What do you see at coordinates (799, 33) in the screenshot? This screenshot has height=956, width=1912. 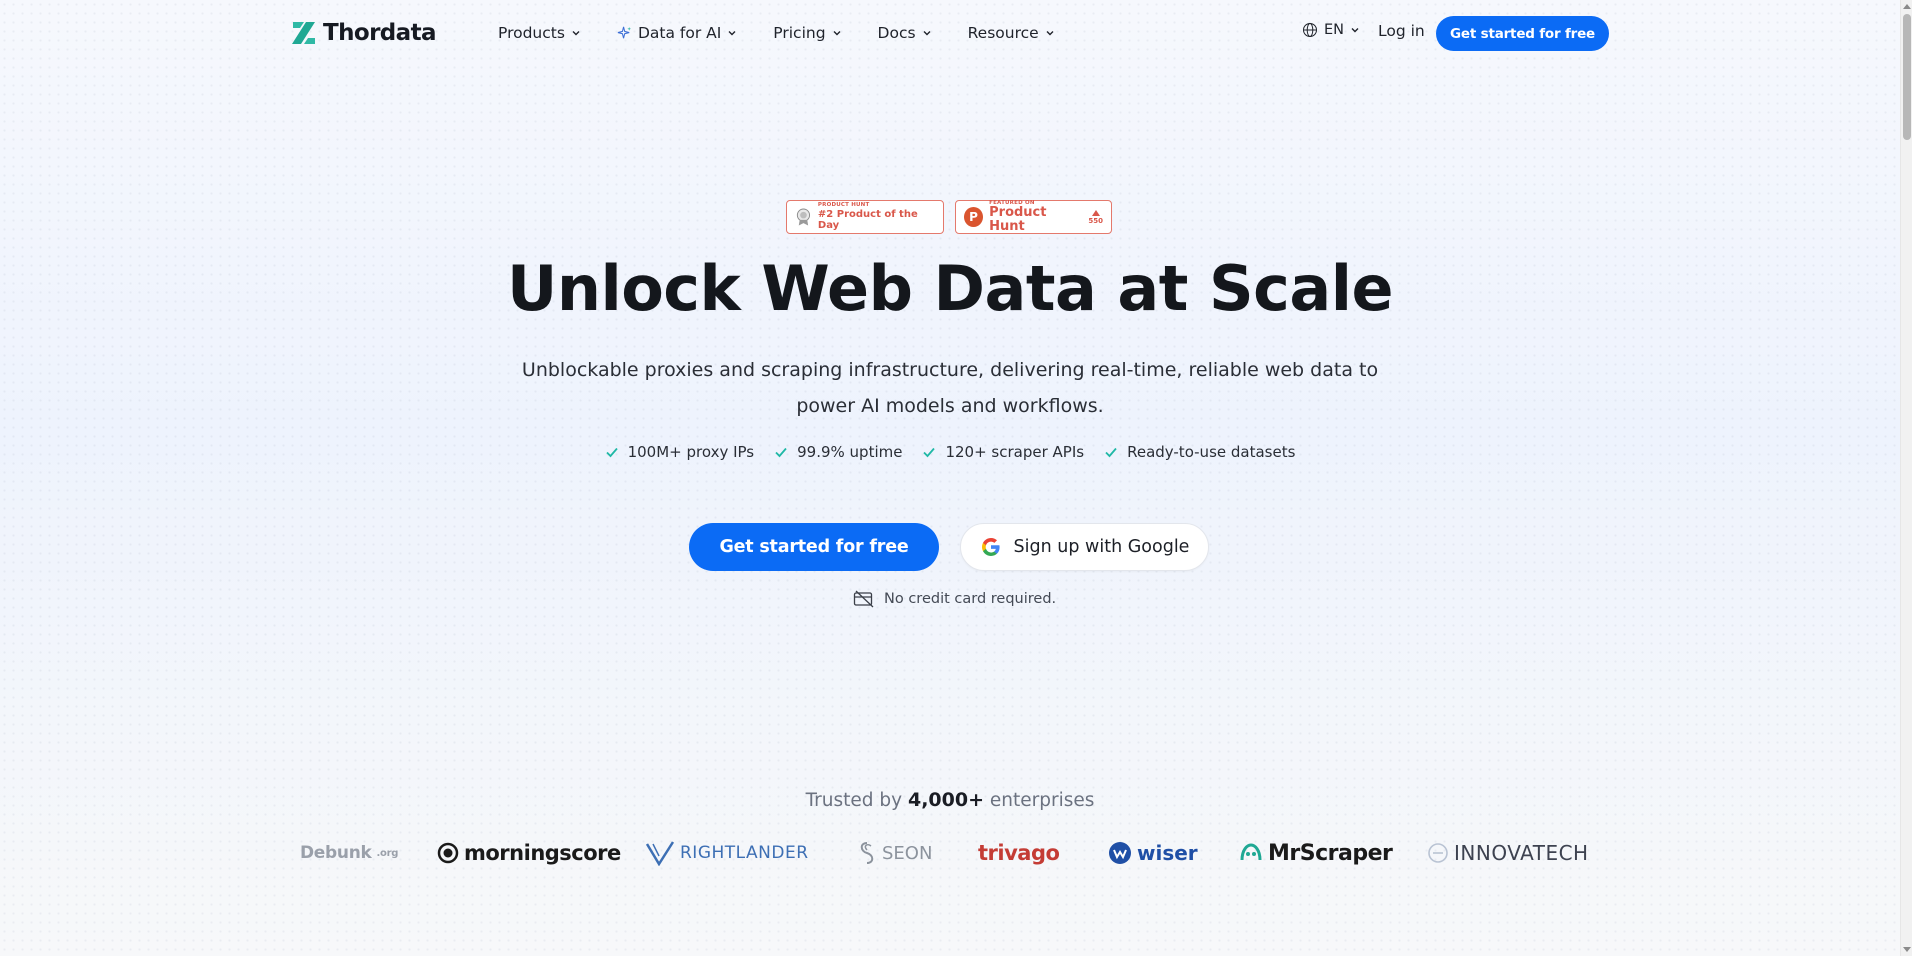 I see `menu-item-label: Pricing` at bounding box center [799, 33].